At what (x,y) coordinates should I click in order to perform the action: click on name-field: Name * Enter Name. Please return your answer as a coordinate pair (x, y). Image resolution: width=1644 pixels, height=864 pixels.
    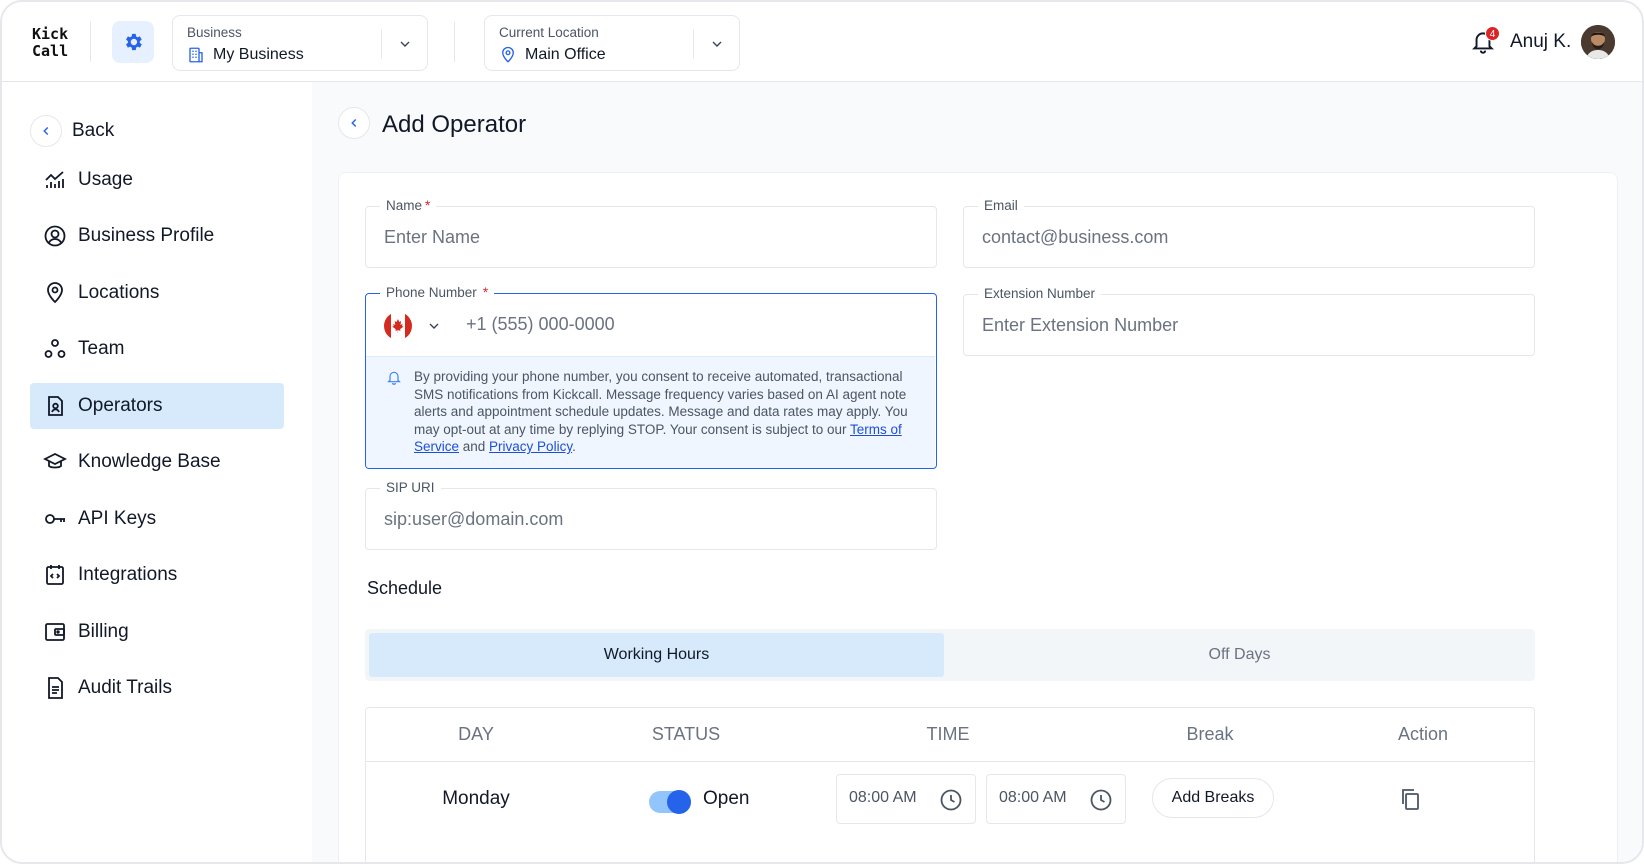
    Looking at the image, I should click on (651, 233).